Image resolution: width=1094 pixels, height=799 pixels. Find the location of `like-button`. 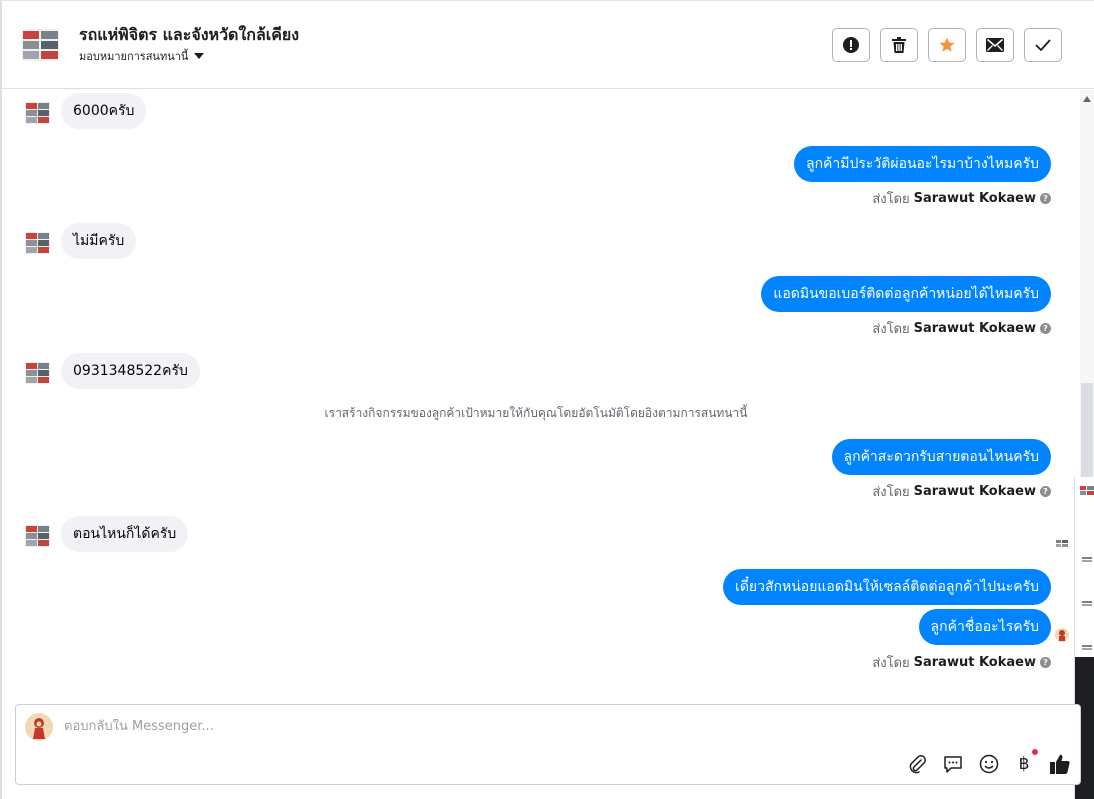

like-button is located at coordinates (1060, 764).